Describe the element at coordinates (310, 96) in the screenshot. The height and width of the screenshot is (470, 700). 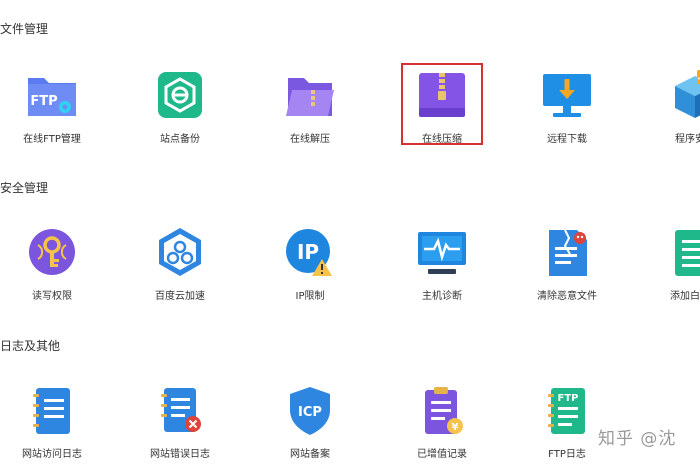
I see `unzip-folder-icon` at that location.